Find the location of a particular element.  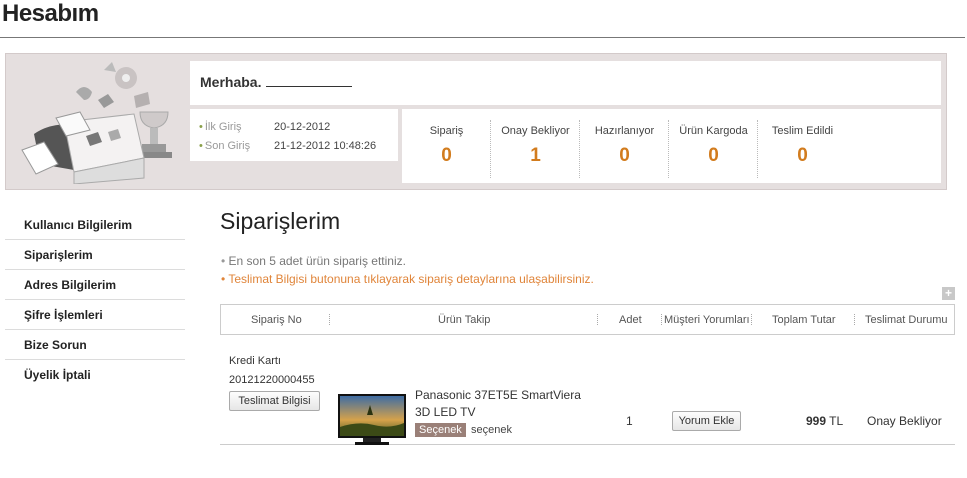

page-title: Hesabım is located at coordinates (50, 13).